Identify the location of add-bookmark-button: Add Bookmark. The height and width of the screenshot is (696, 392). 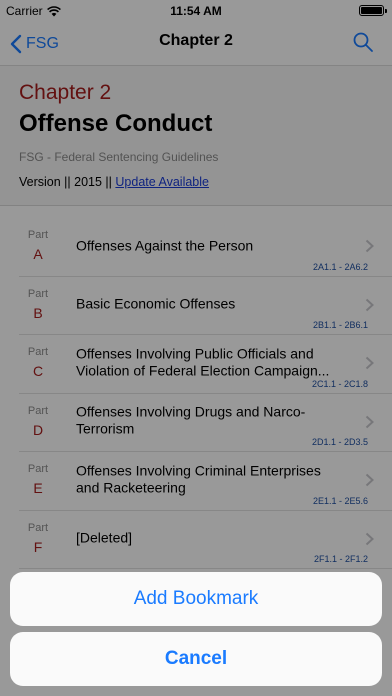
(196, 599).